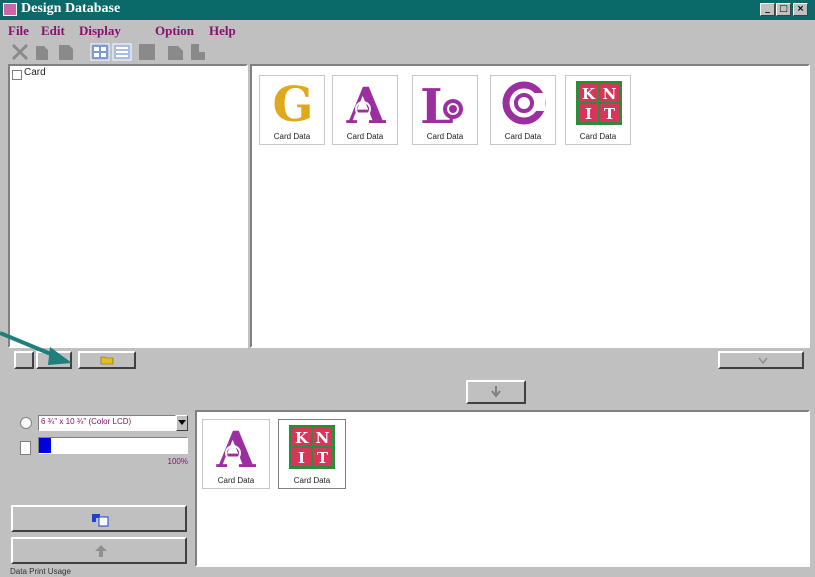  What do you see at coordinates (53, 31) in the screenshot?
I see `menu-edit: Edit` at bounding box center [53, 31].